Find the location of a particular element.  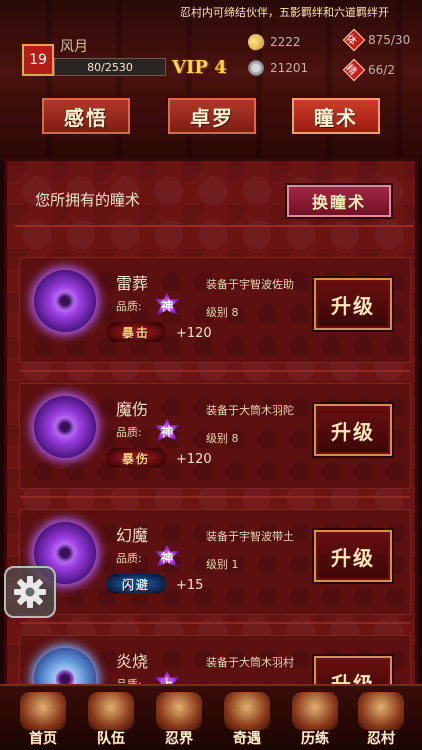

technique-name: 雷葬 is located at coordinates (132, 283).